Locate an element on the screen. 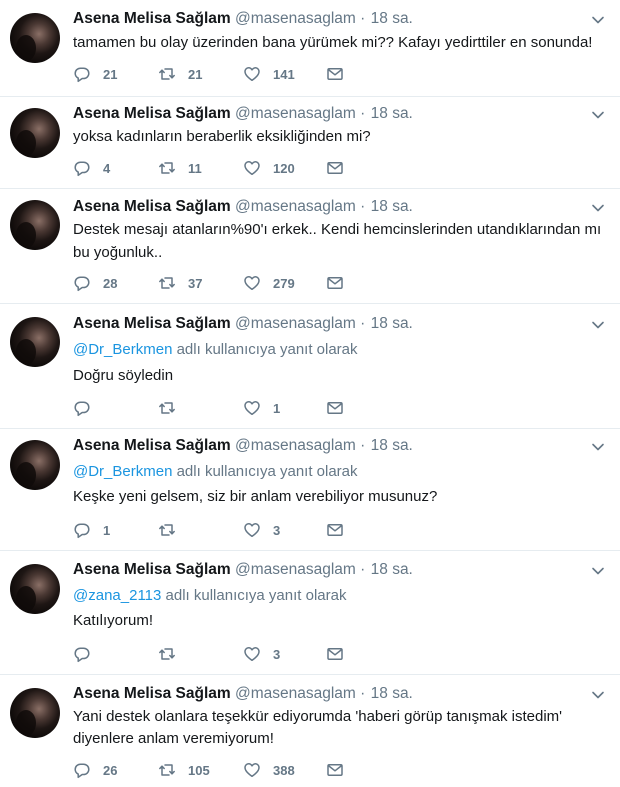 The image size is (620, 787). retweet-button: 11 is located at coordinates (180, 168).